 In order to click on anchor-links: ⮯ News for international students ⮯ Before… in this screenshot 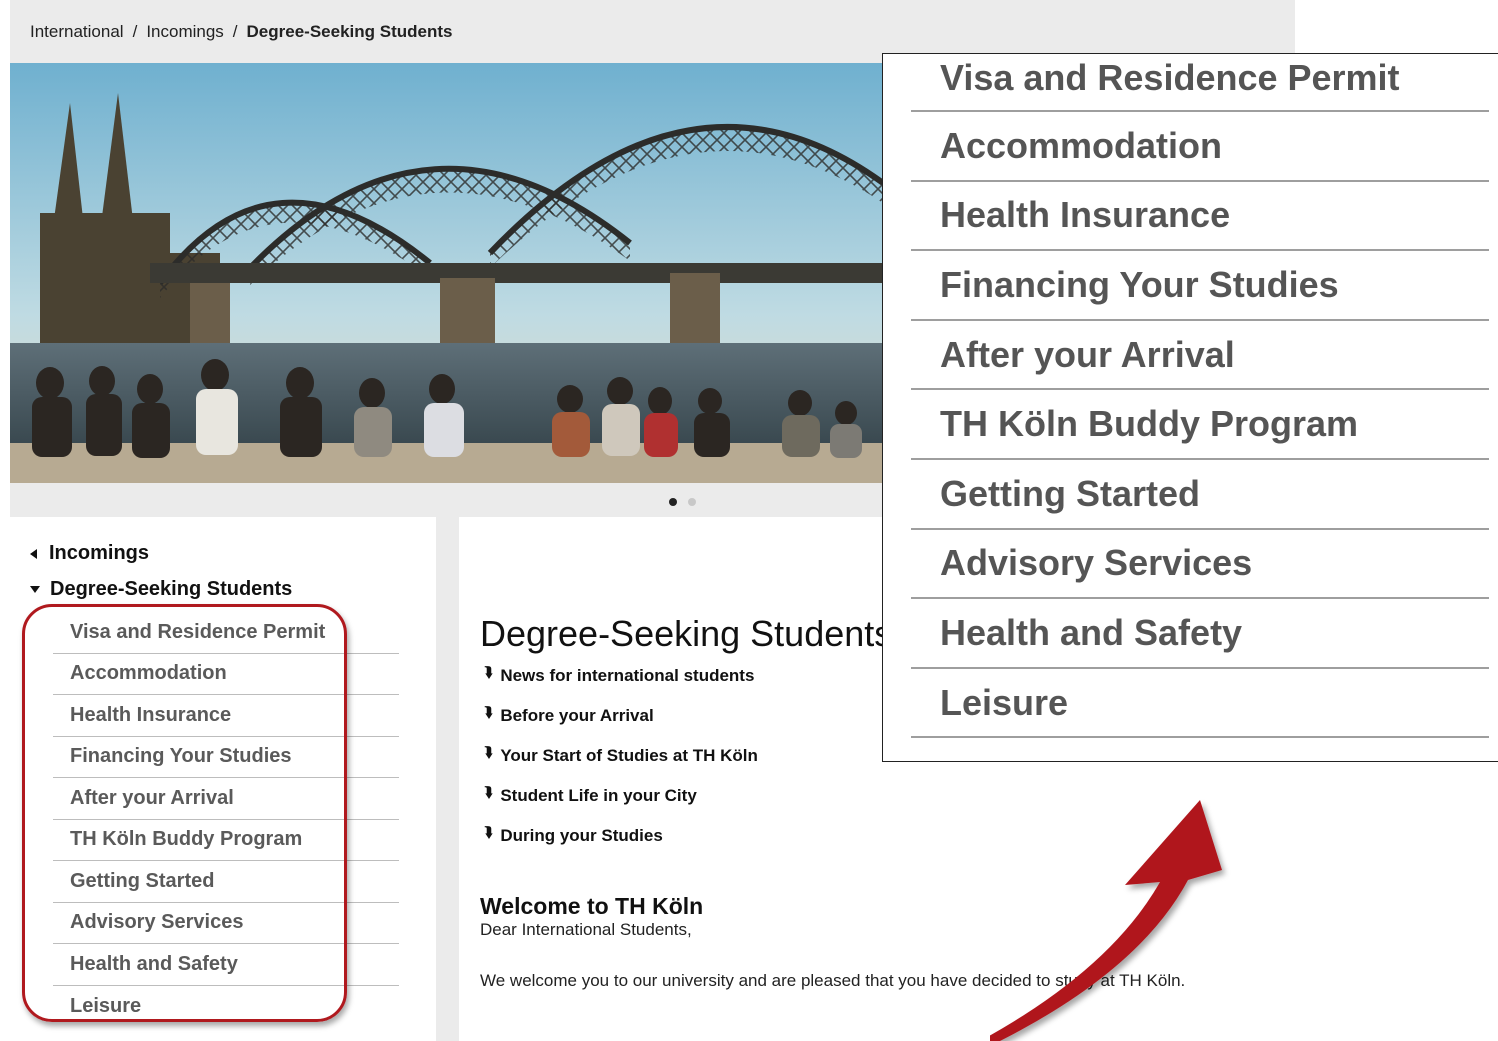, I will do `click(621, 756)`.